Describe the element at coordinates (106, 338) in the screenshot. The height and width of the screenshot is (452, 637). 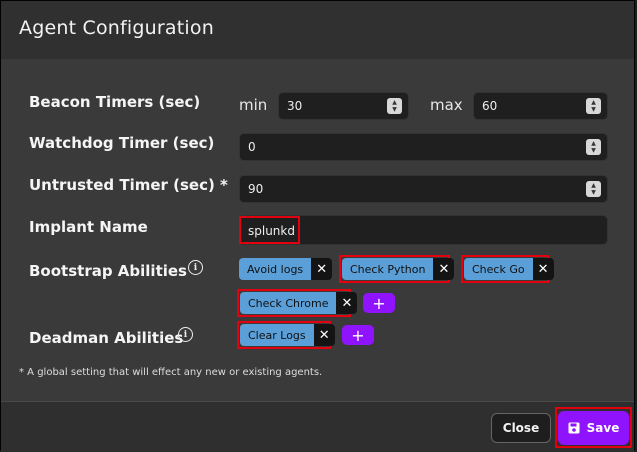
I see `deadman-abilities-label: Deadman Abilities` at that location.